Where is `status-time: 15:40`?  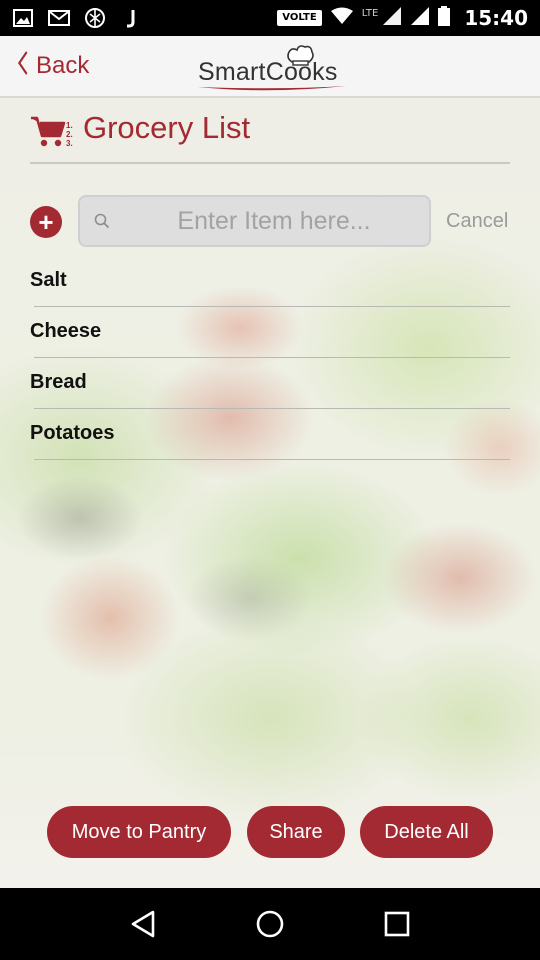
status-time: 15:40 is located at coordinates (496, 18).